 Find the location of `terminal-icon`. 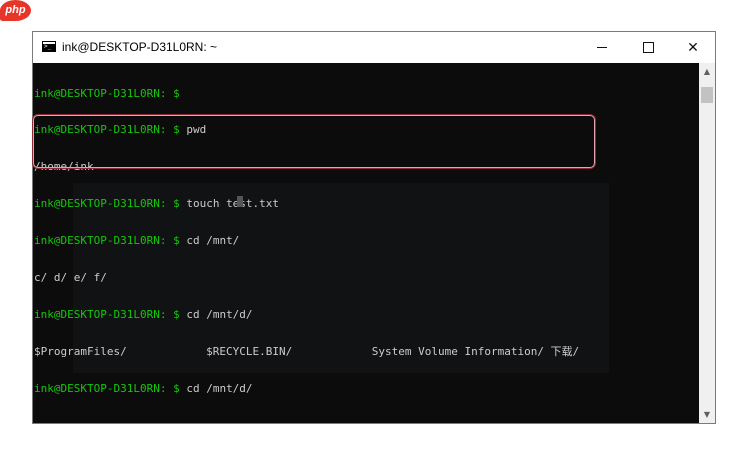

terminal-icon is located at coordinates (49, 46).